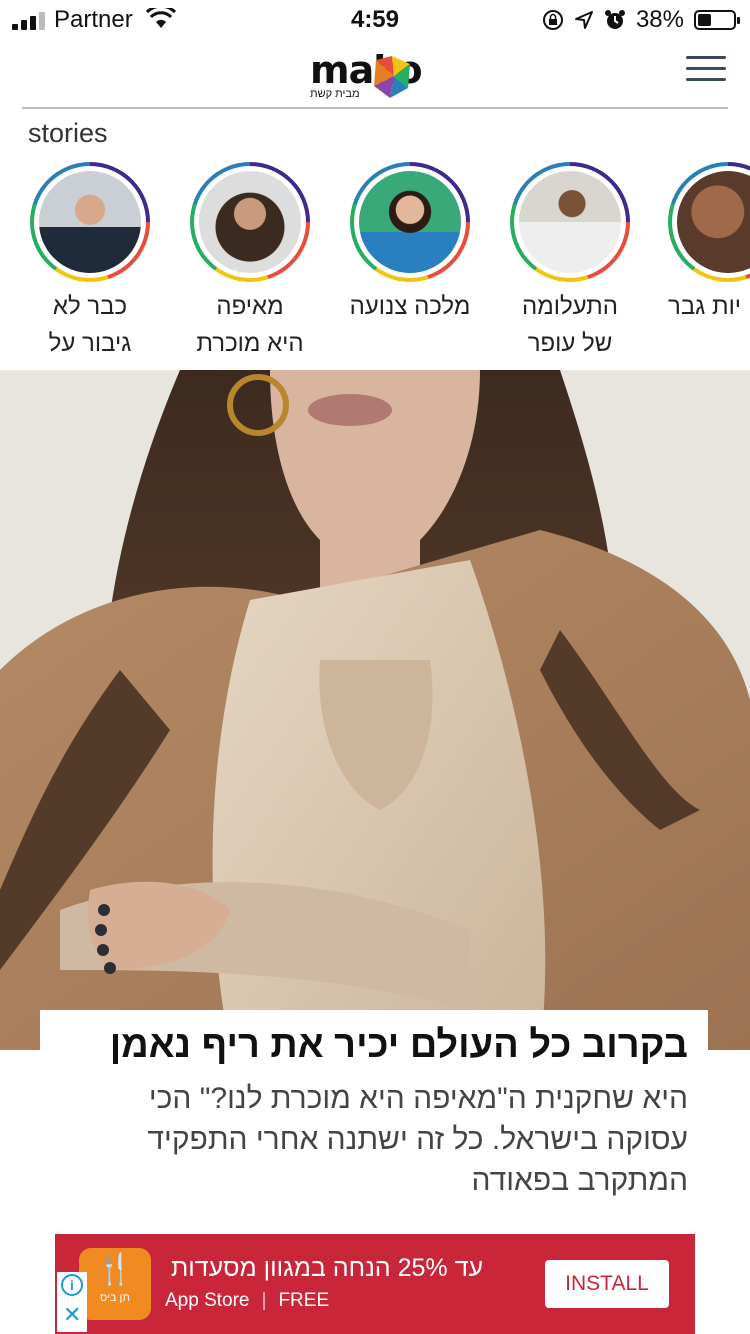  What do you see at coordinates (72, 1315) in the screenshot?
I see `close-icon: ✕` at bounding box center [72, 1315].